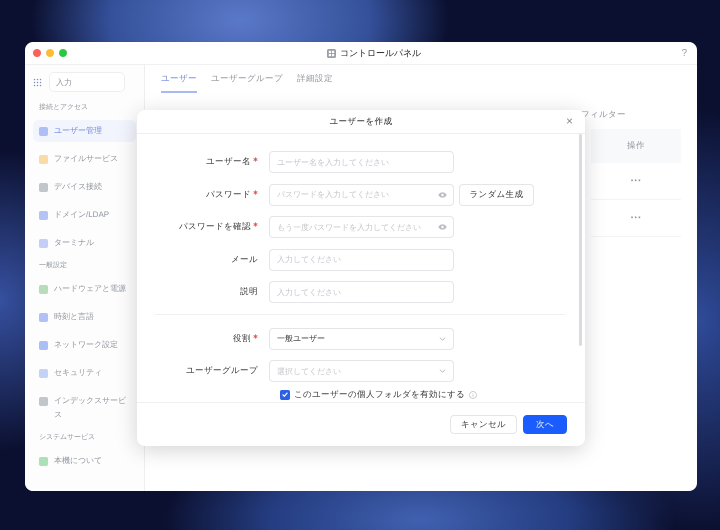 The image size is (720, 530). Describe the element at coordinates (242, 338) in the screenshot. I see `field-label: 役割` at that location.